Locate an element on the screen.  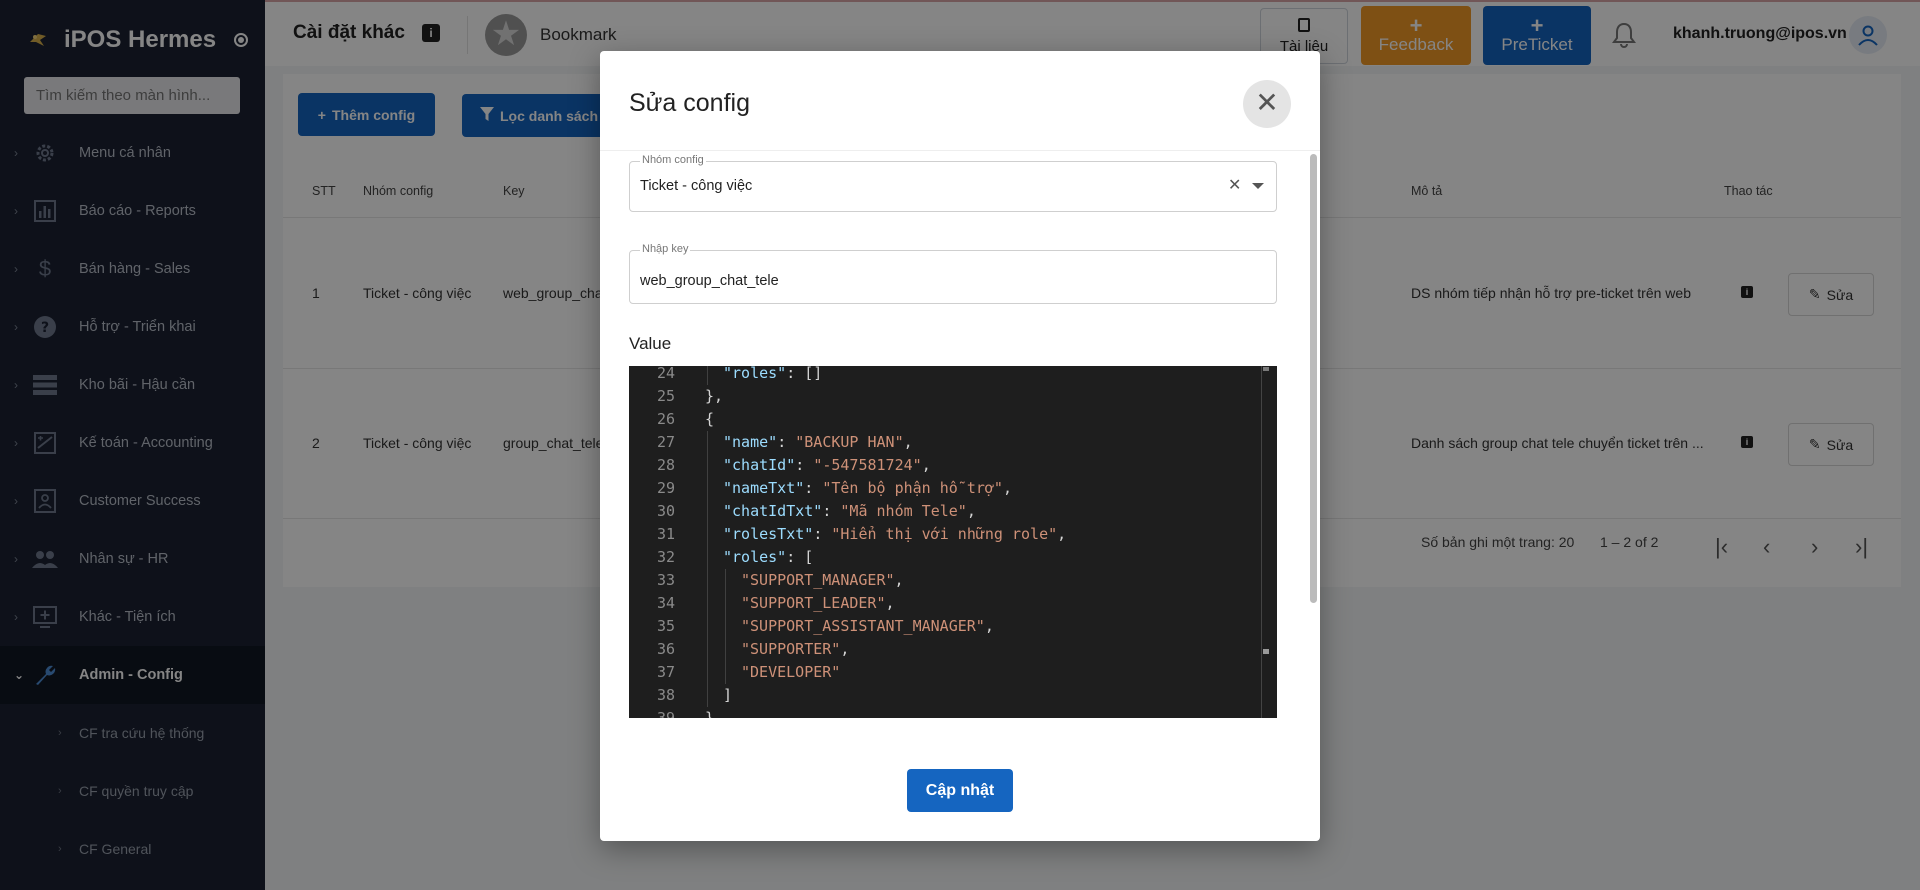
clear-icon: ✕ is located at coordinates (1234, 185).